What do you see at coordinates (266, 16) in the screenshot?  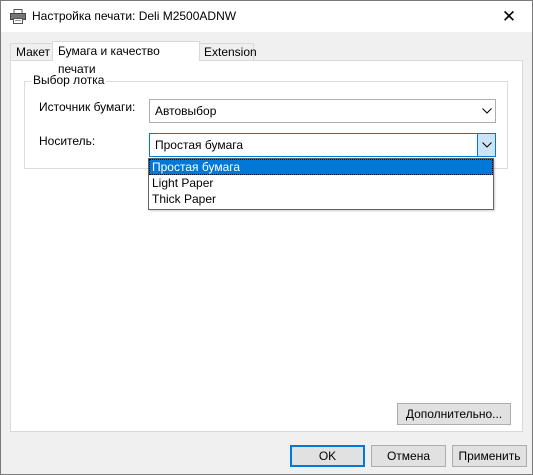 I see `title-bar: Настройка печати: Deli M2500ADNW ✕` at bounding box center [266, 16].